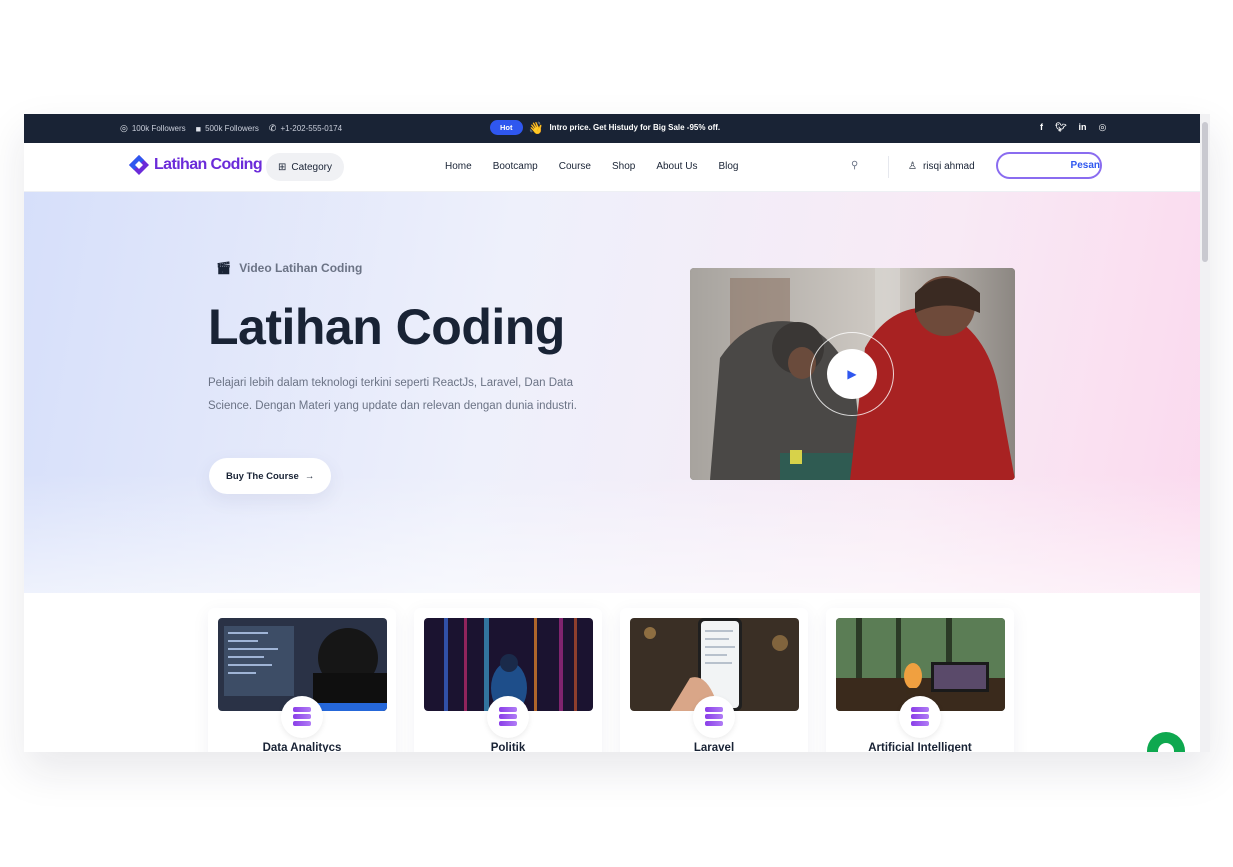  I want to click on category-card: Artificial Intelligent, so click(920, 680).